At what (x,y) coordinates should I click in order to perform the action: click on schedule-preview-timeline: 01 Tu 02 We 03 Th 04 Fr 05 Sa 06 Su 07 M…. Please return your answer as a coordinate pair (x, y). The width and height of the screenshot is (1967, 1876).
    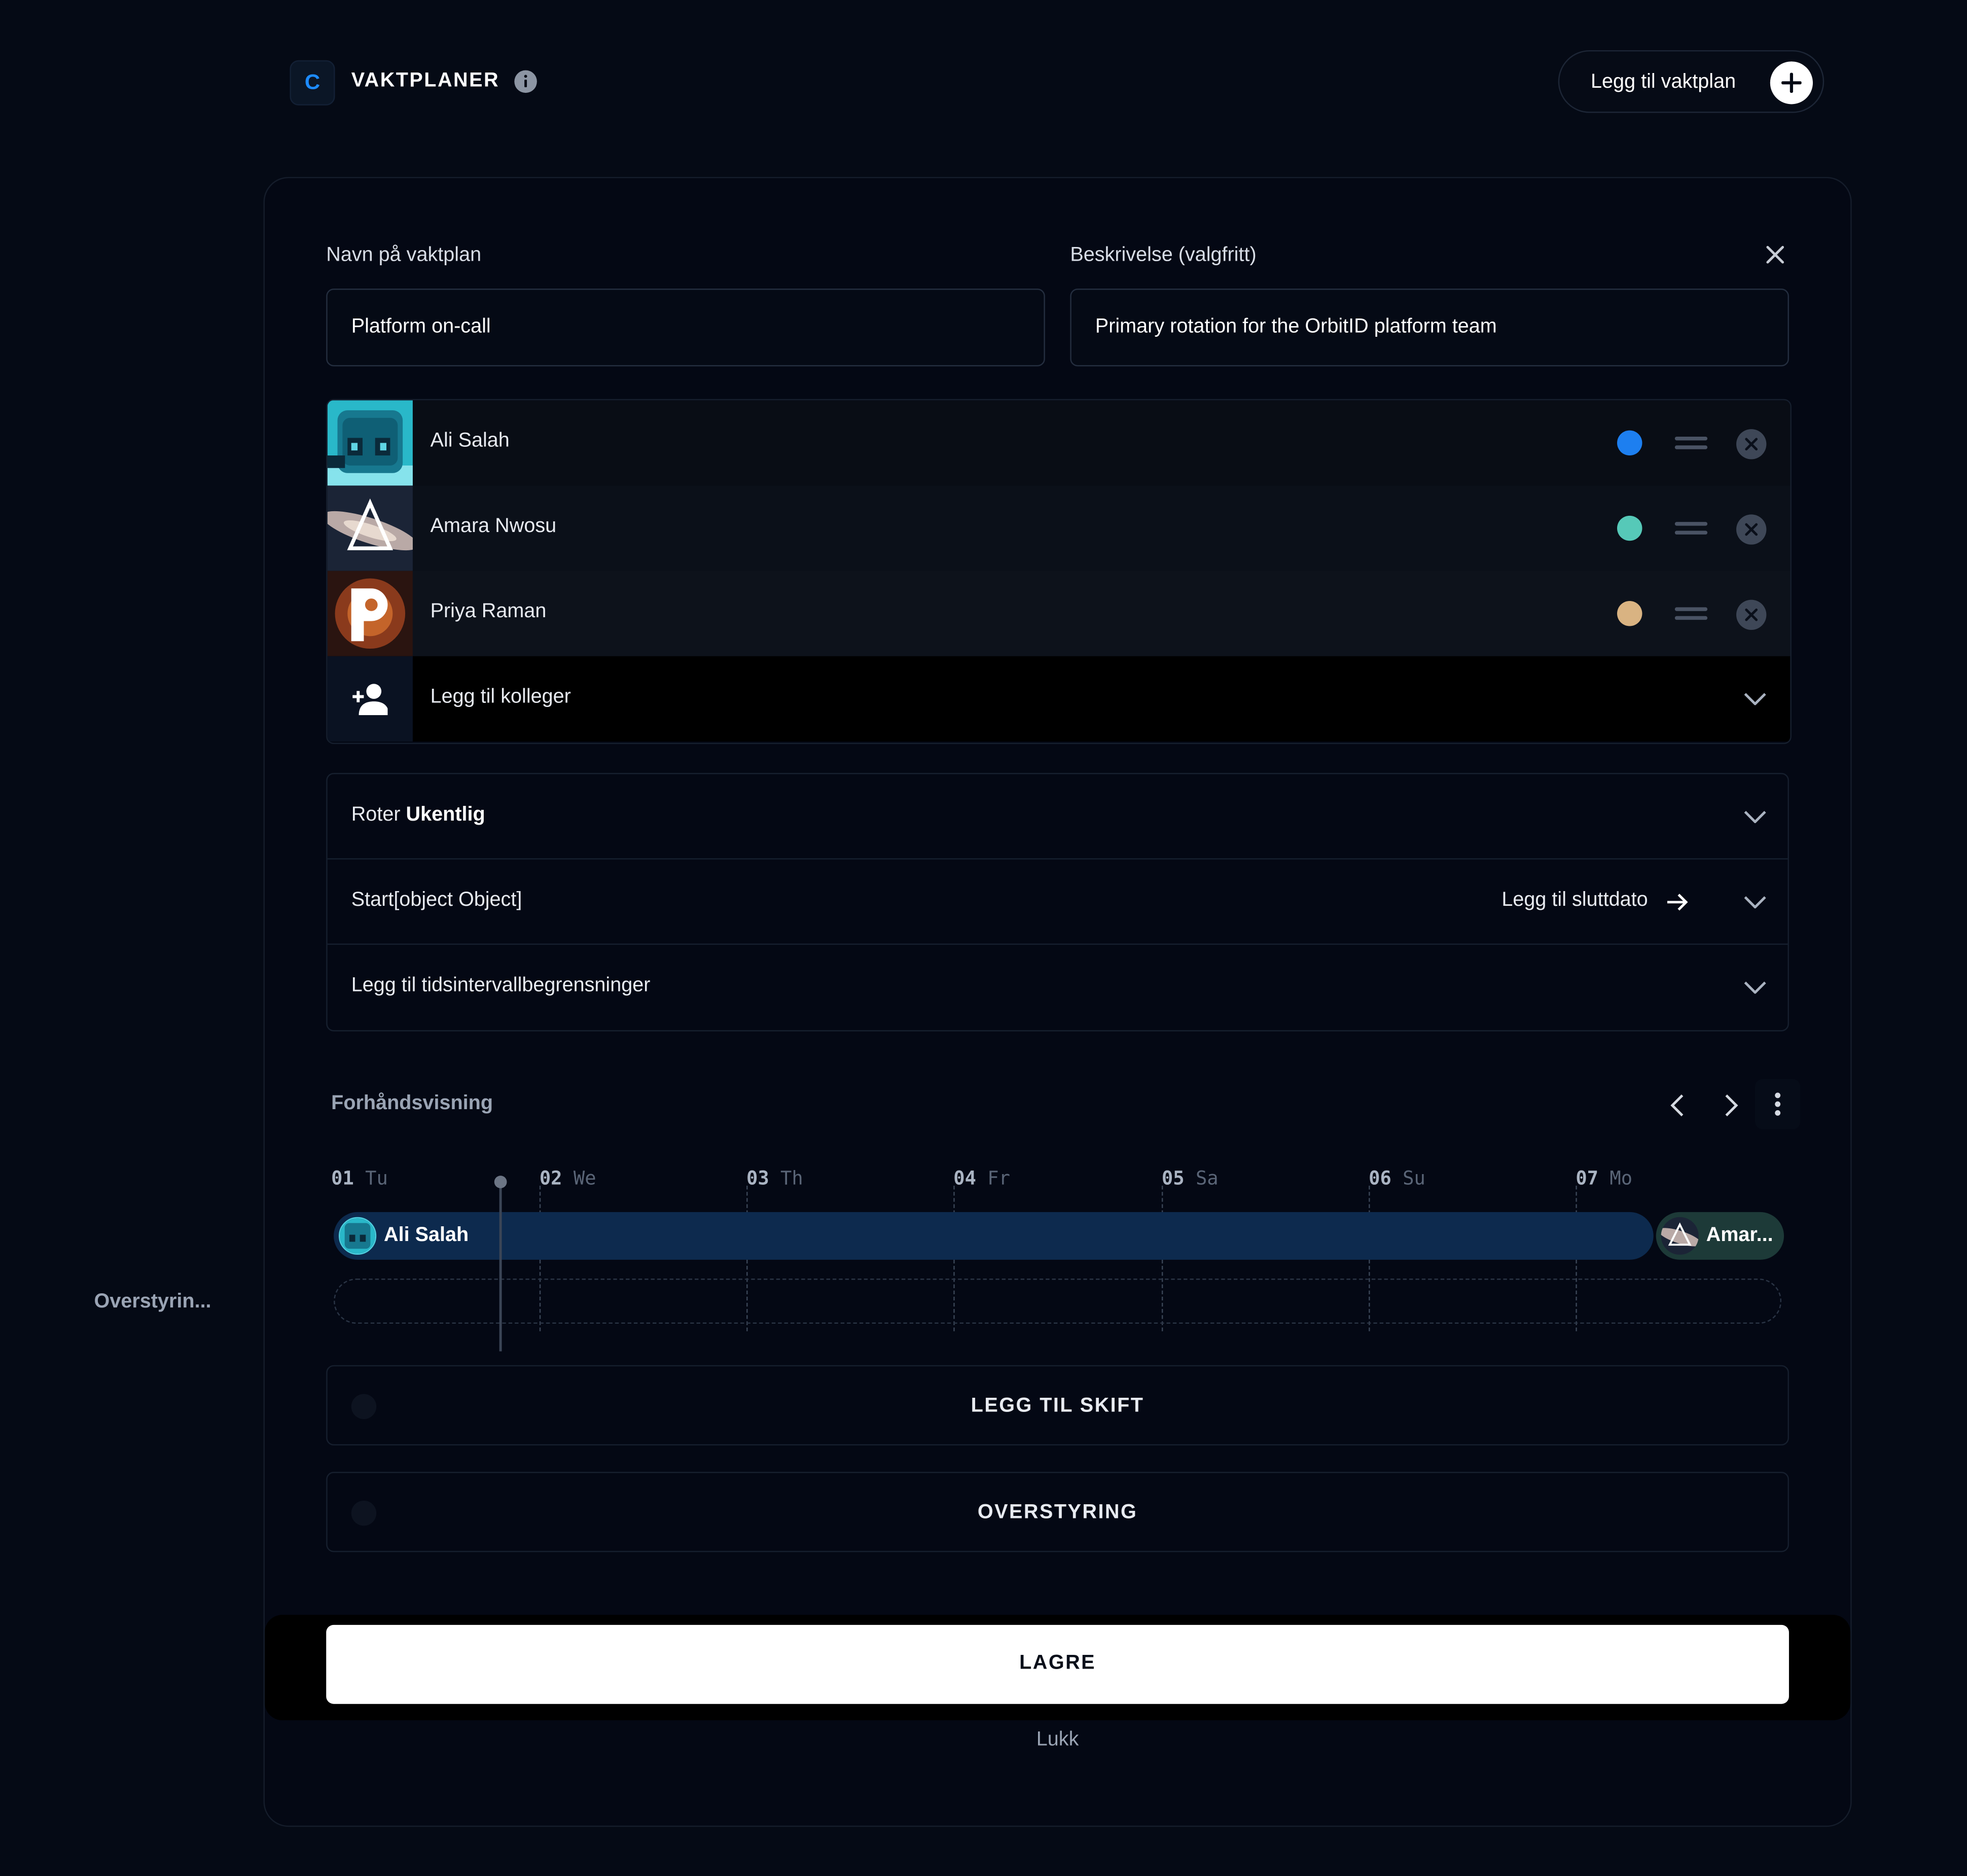
    Looking at the image, I should click on (1057, 1258).